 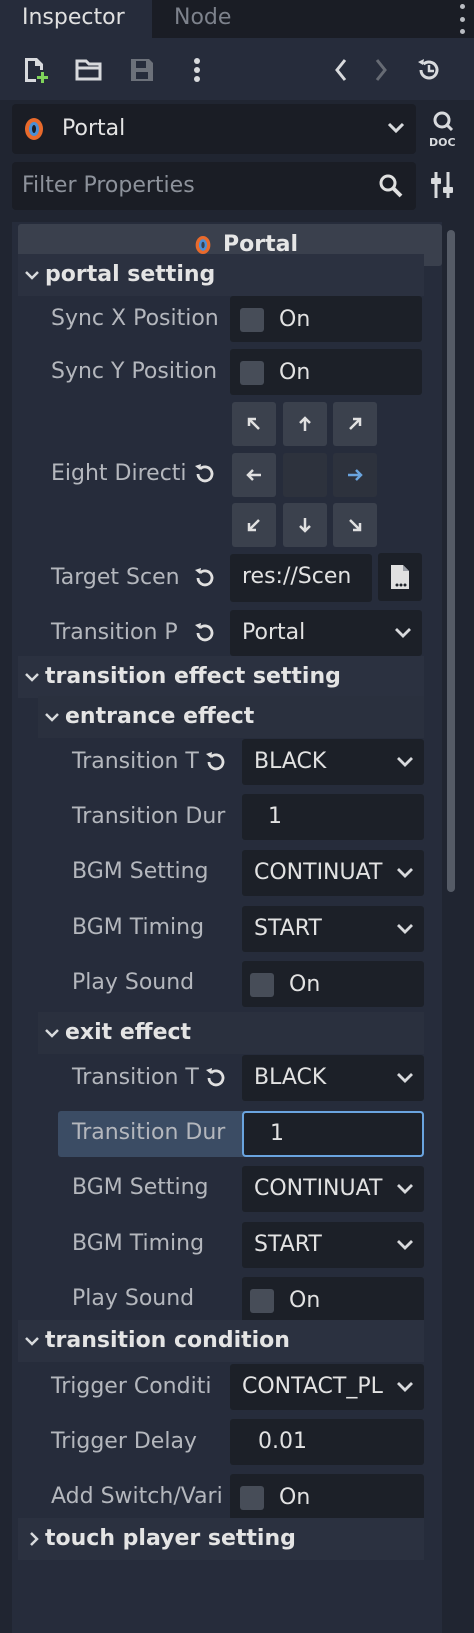 I want to click on exit-bgm-setting-label: BGM Setting, so click(x=140, y=1187).